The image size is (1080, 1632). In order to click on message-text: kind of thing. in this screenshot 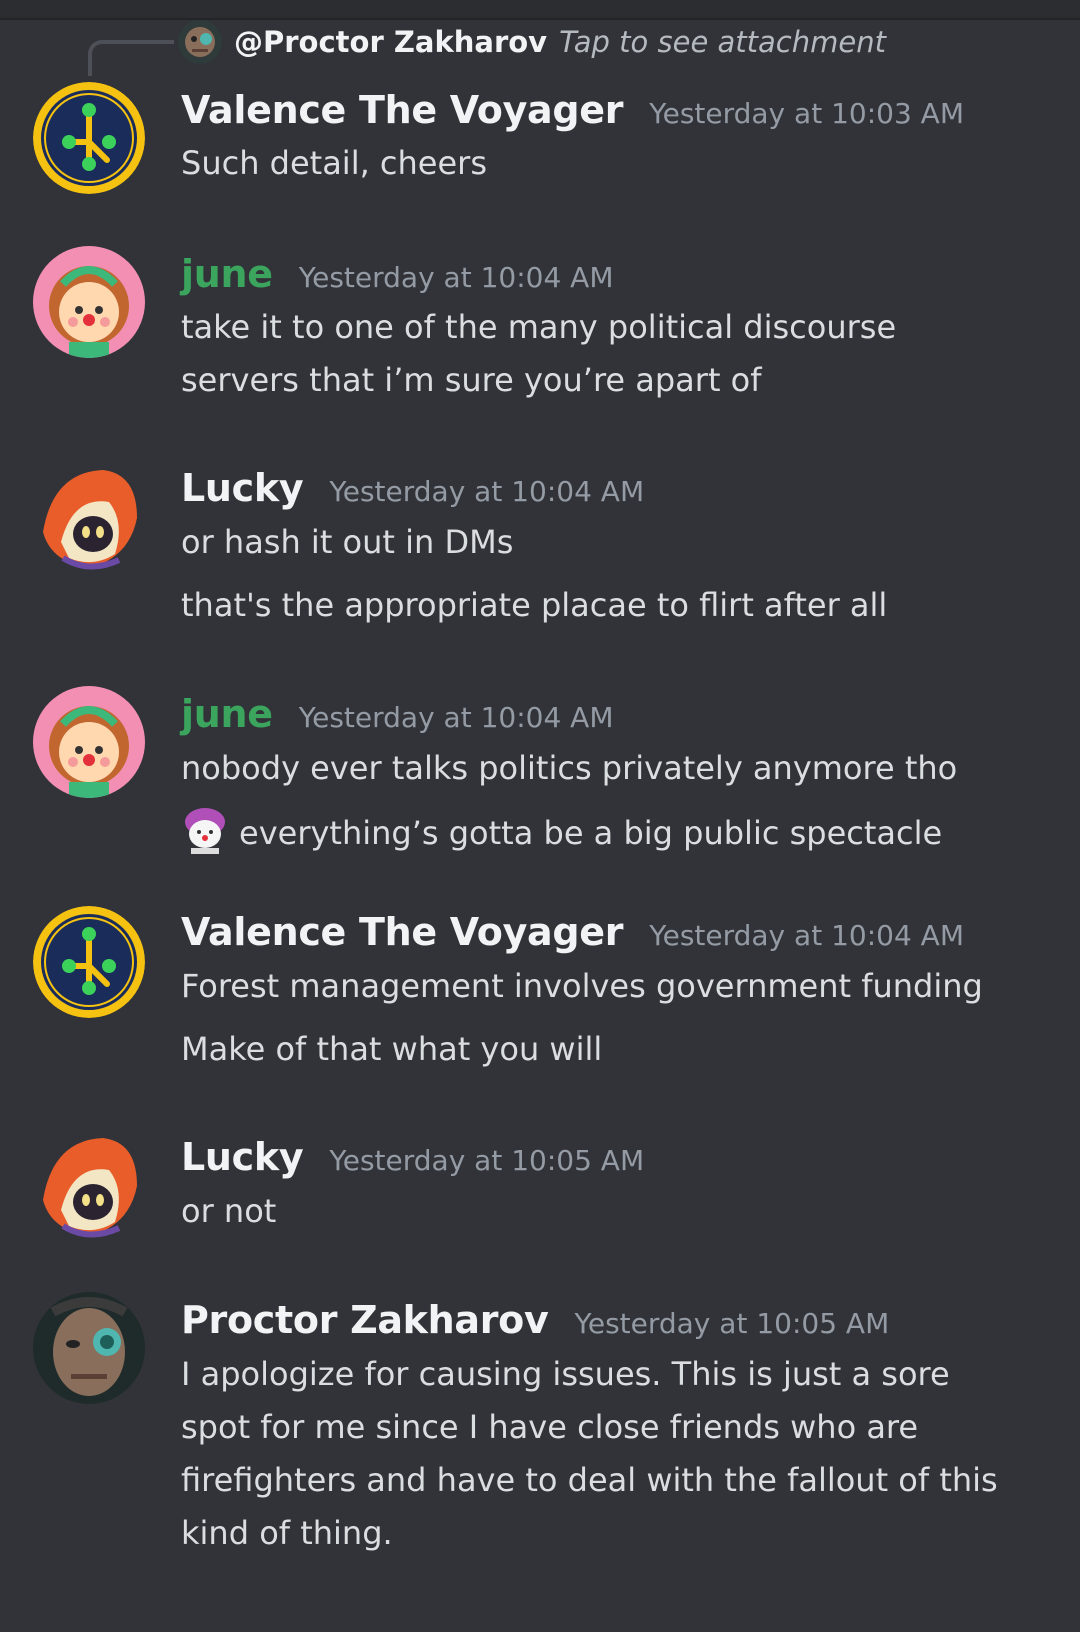, I will do `click(287, 1533)`.